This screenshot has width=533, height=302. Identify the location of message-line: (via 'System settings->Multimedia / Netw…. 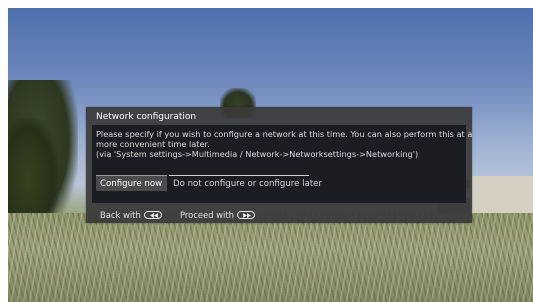
(257, 154).